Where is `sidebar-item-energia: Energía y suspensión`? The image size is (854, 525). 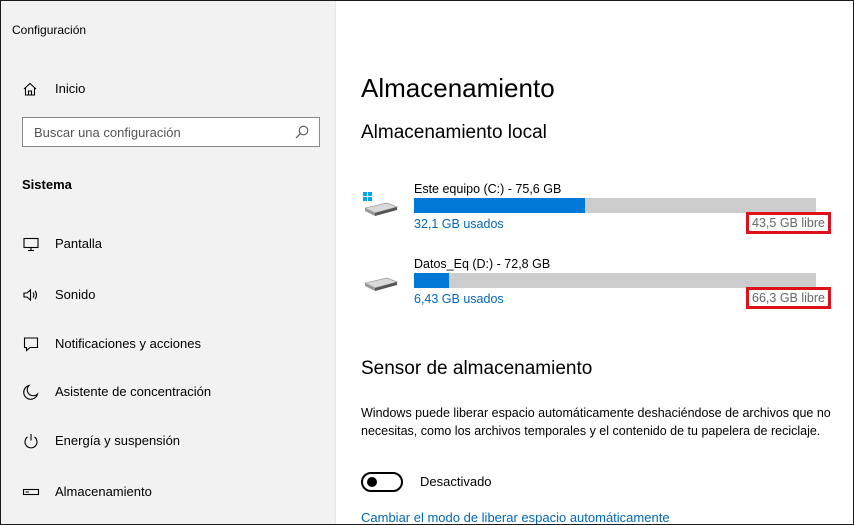
sidebar-item-energia: Energía y suspensión is located at coordinates (168, 441).